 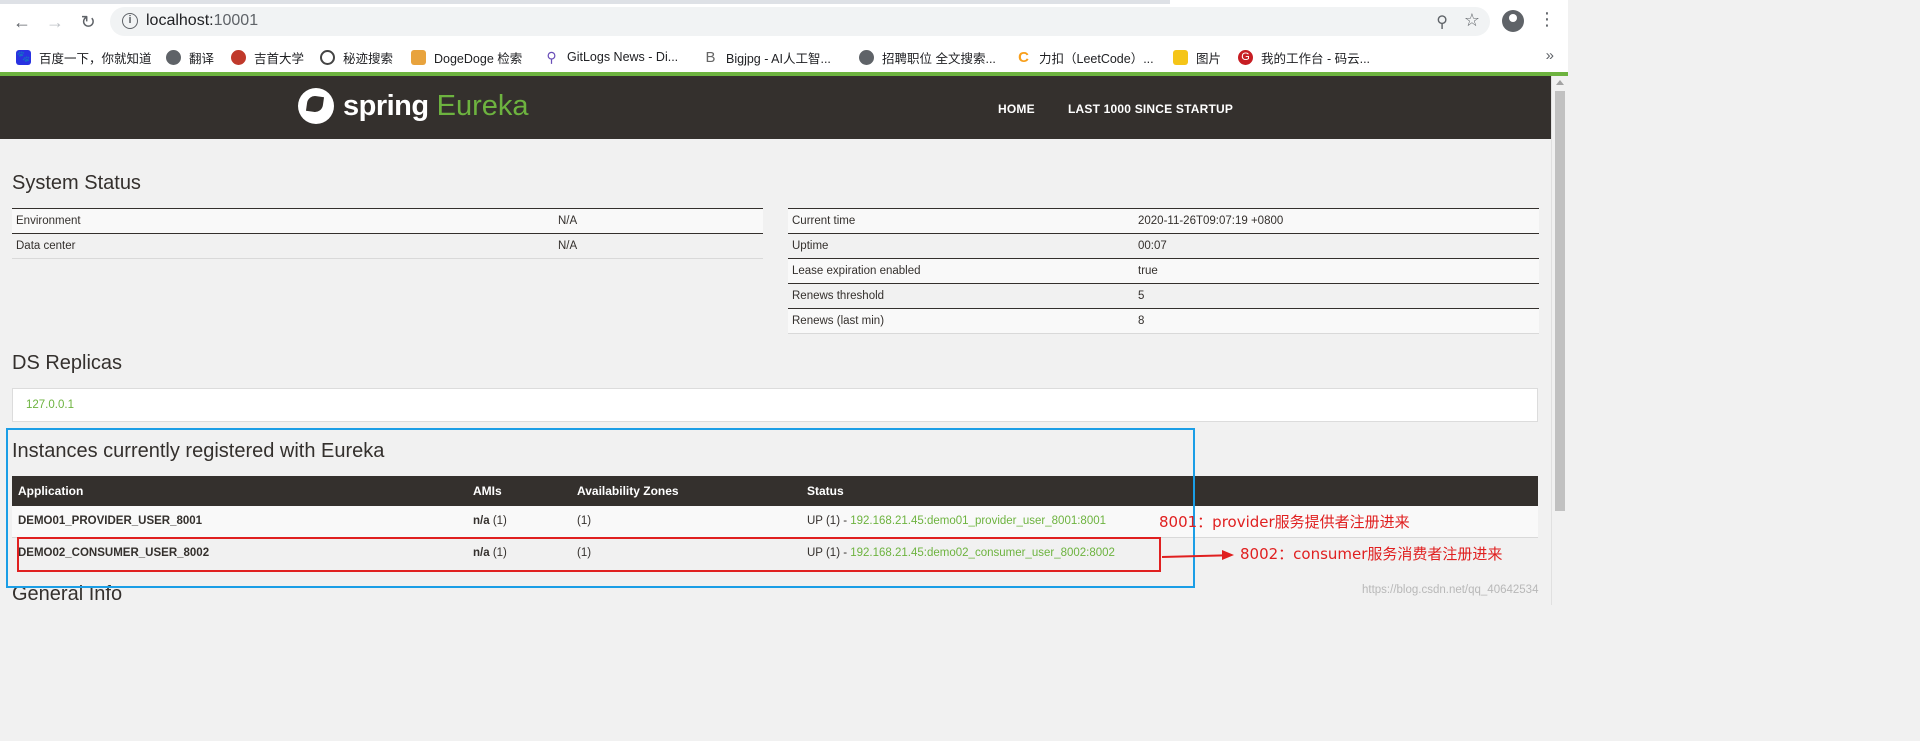 What do you see at coordinates (961, 221) in the screenshot?
I see `status-key: Current time` at bounding box center [961, 221].